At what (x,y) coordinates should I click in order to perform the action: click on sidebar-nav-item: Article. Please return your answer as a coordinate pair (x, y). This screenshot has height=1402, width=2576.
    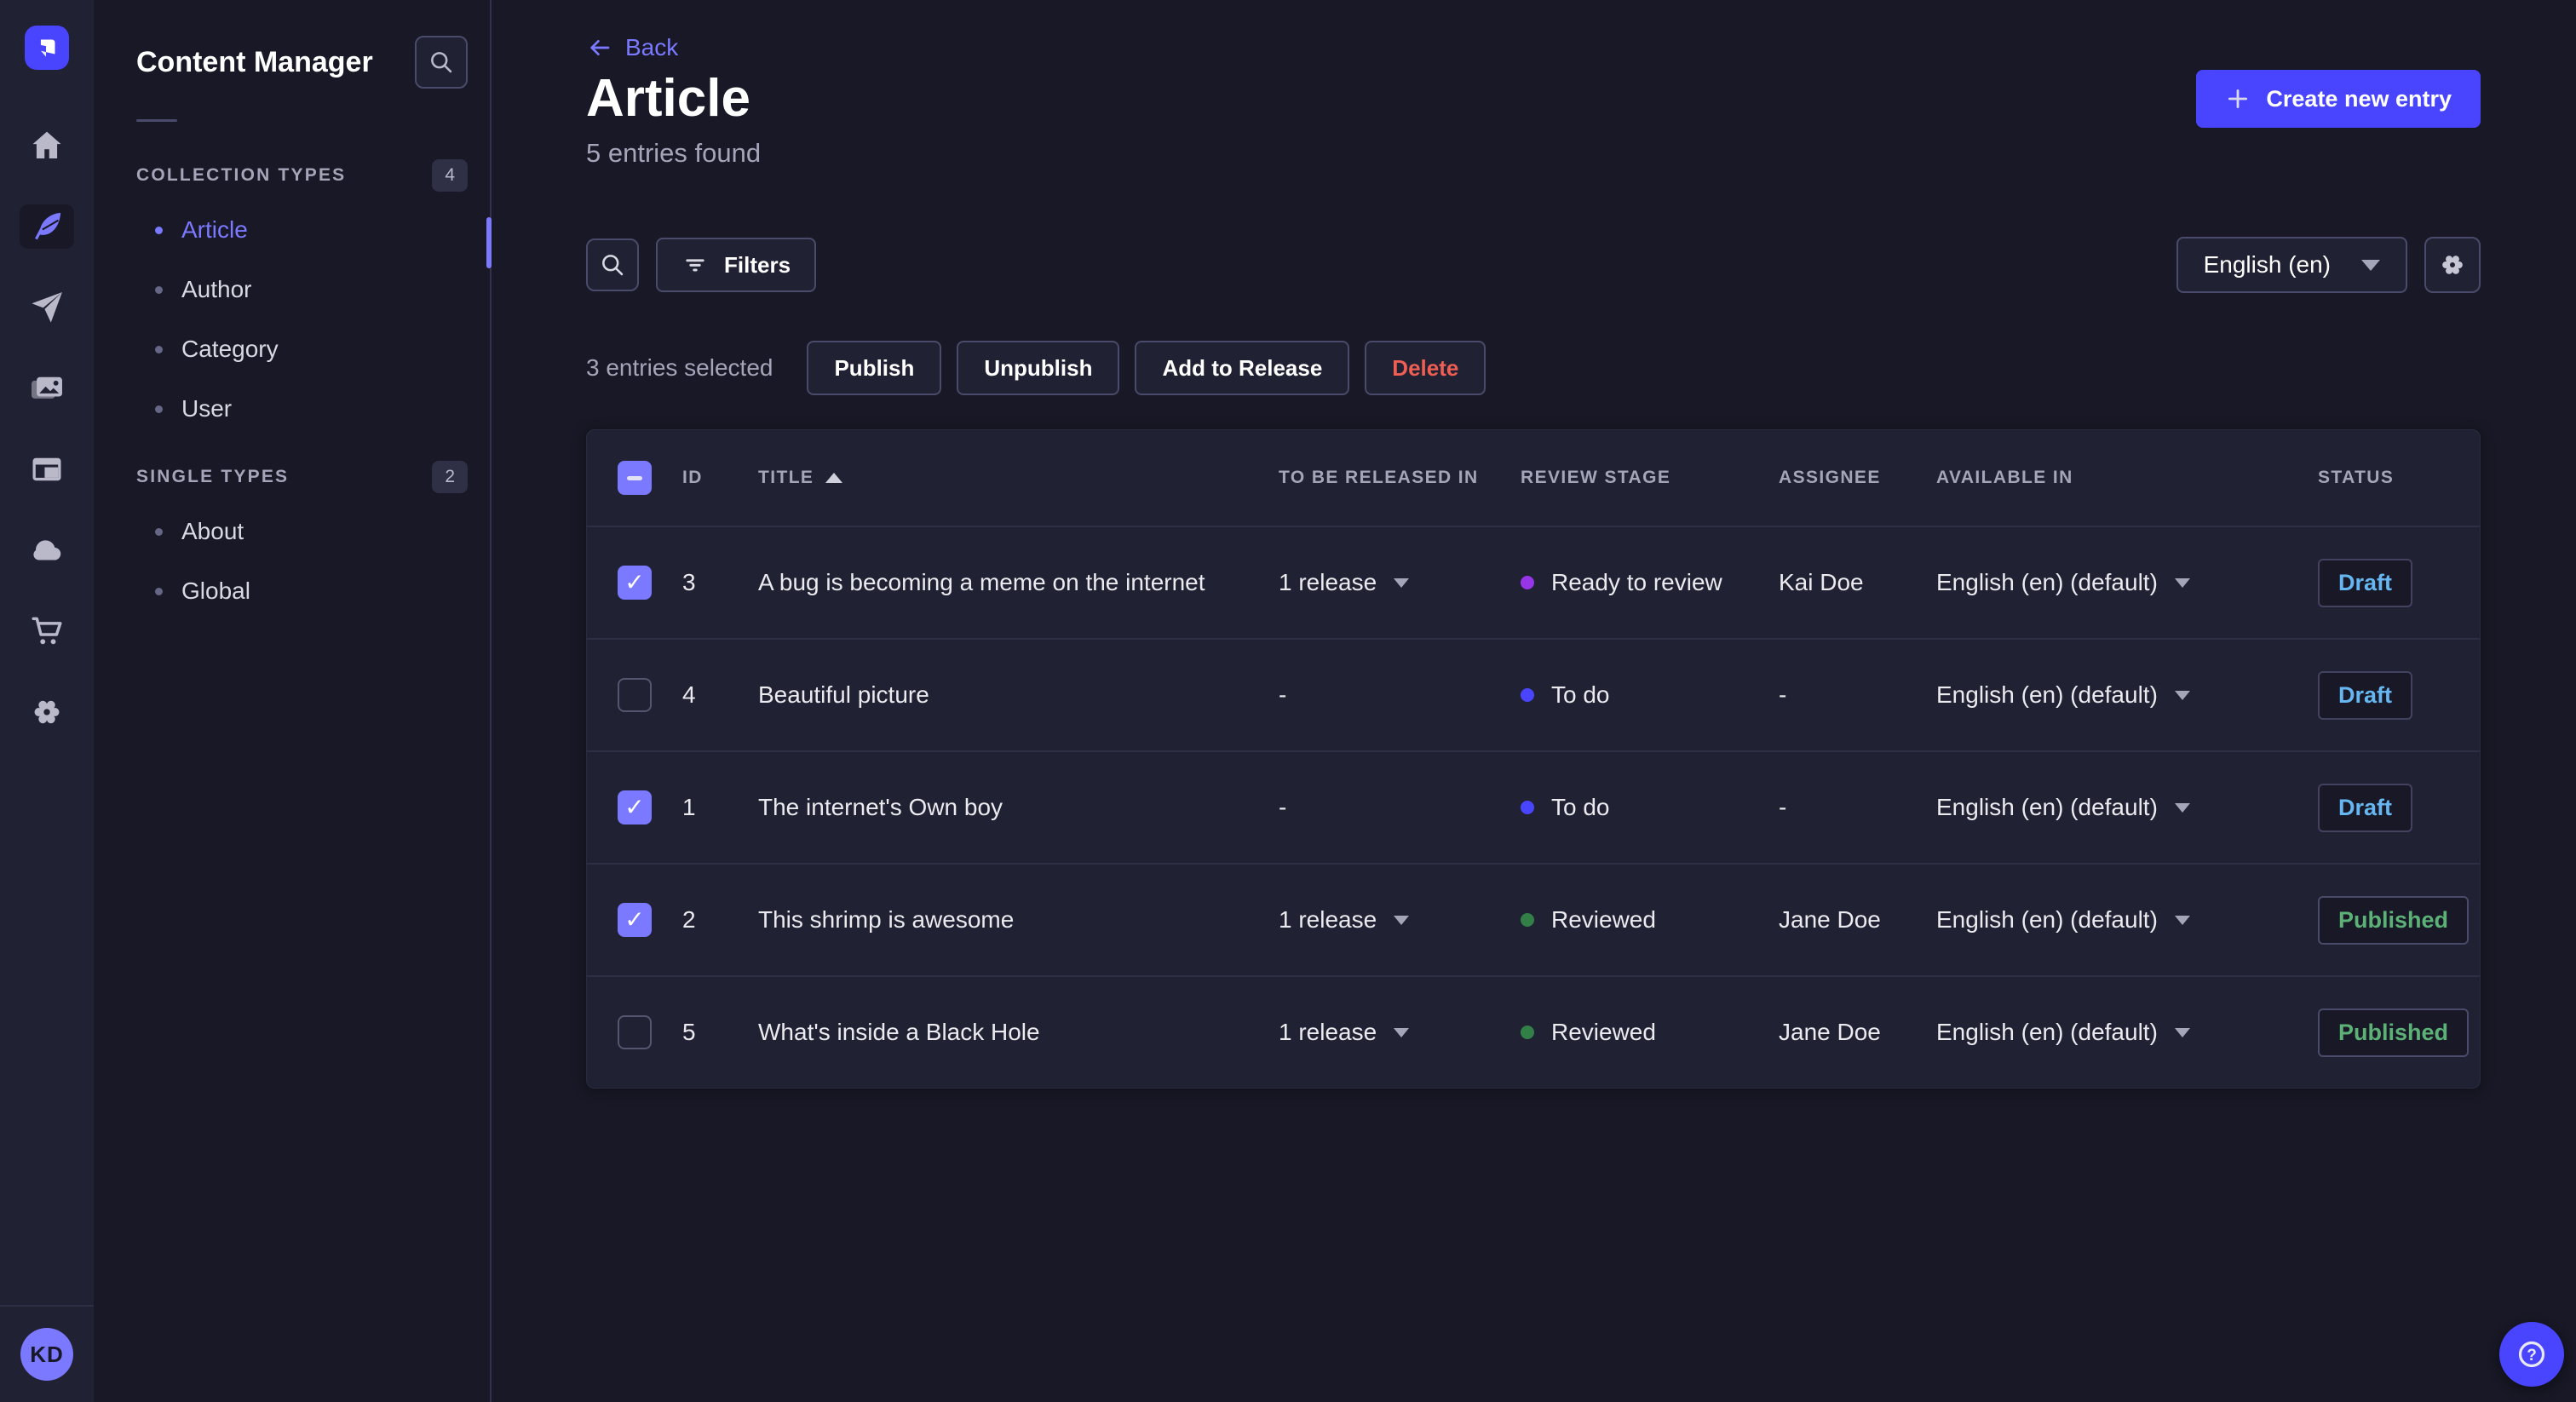
    Looking at the image, I should click on (302, 230).